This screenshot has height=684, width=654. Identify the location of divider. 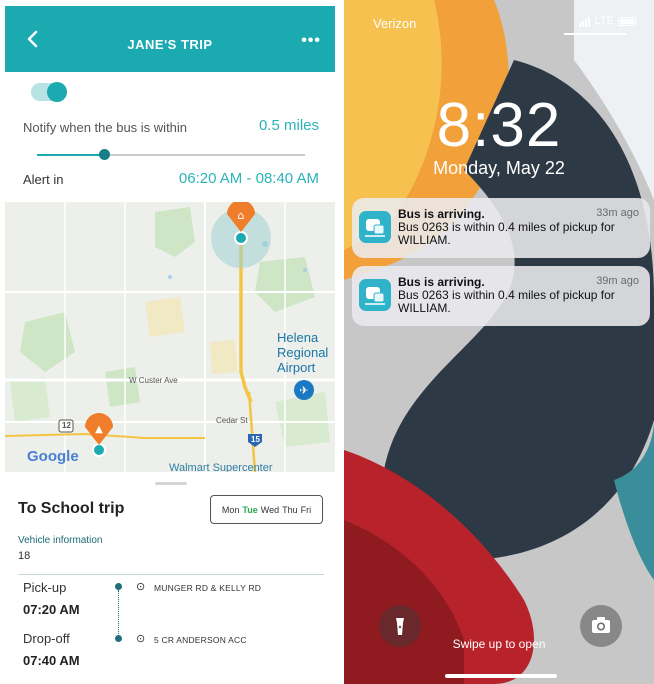
(171, 574).